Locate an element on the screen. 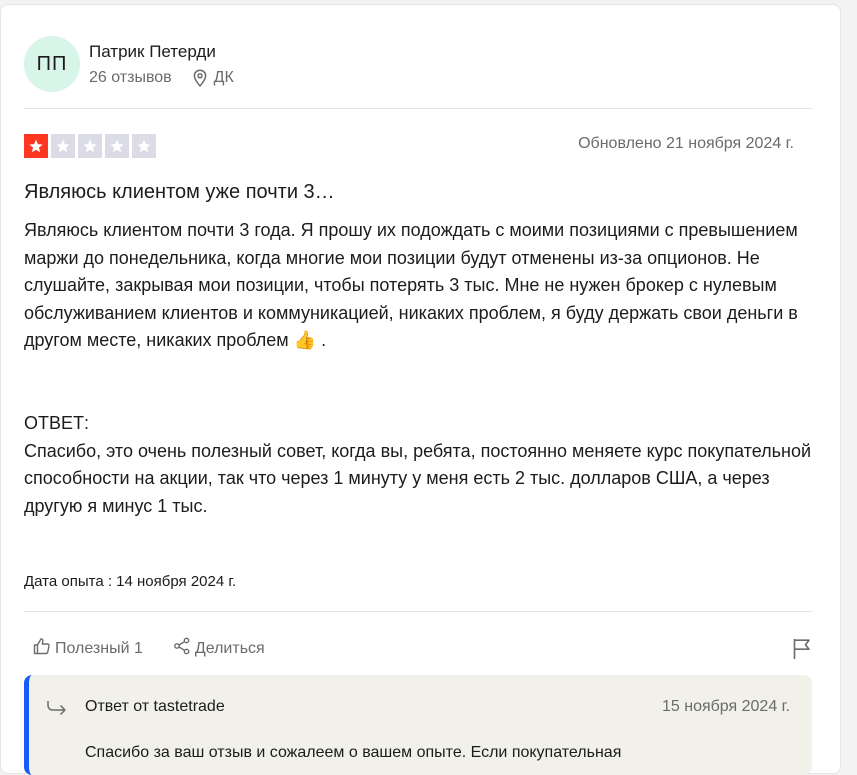 The width and height of the screenshot is (857, 775). thumbs-up-icon is located at coordinates (44, 648).